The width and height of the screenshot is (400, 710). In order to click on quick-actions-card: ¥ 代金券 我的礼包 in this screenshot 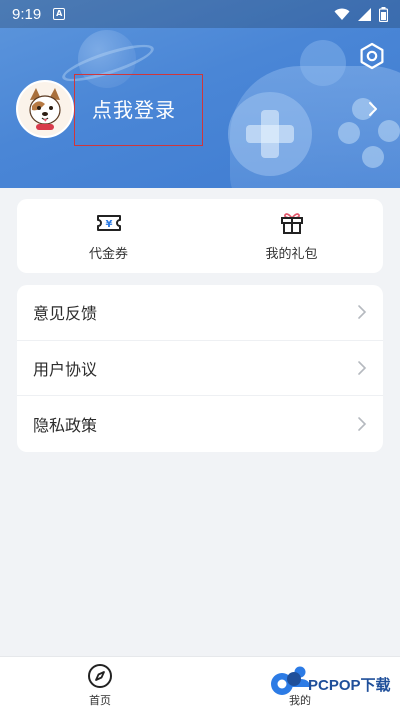, I will do `click(200, 236)`.